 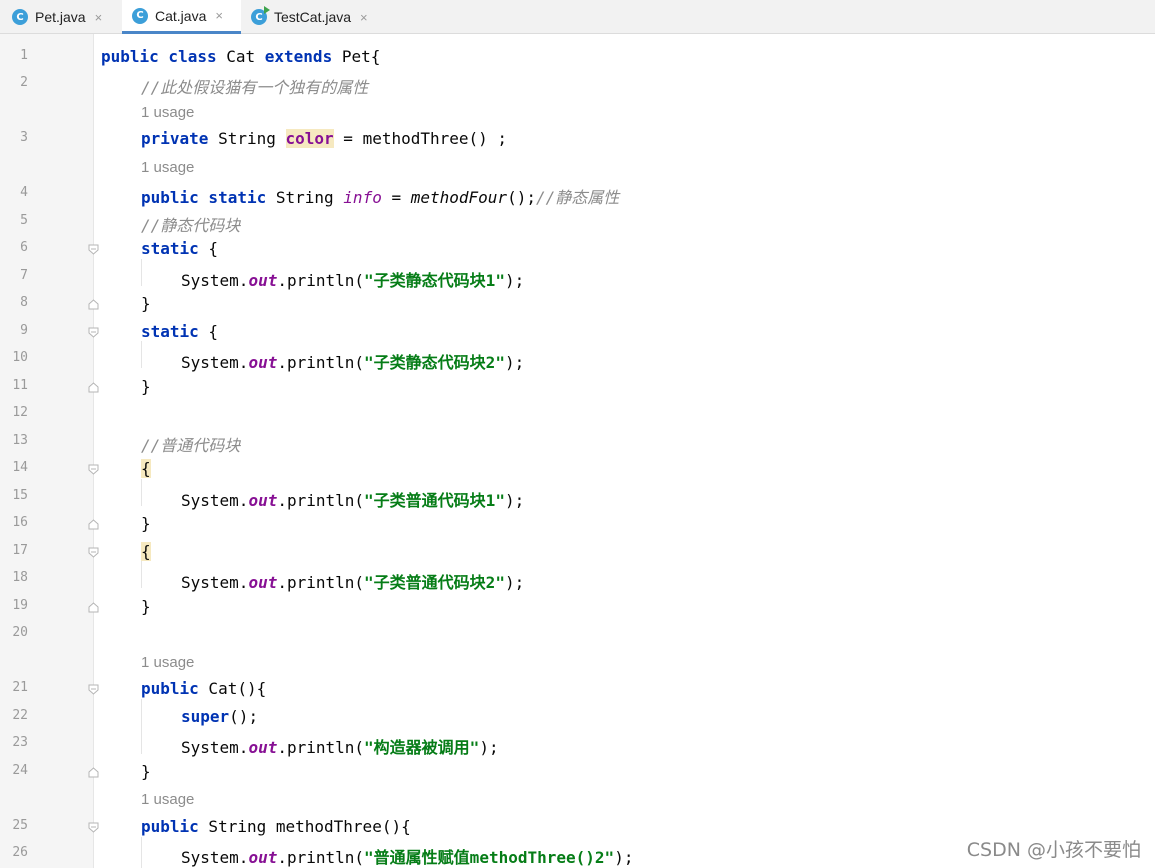 What do you see at coordinates (146, 606) in the screenshot?
I see `code-text: }` at bounding box center [146, 606].